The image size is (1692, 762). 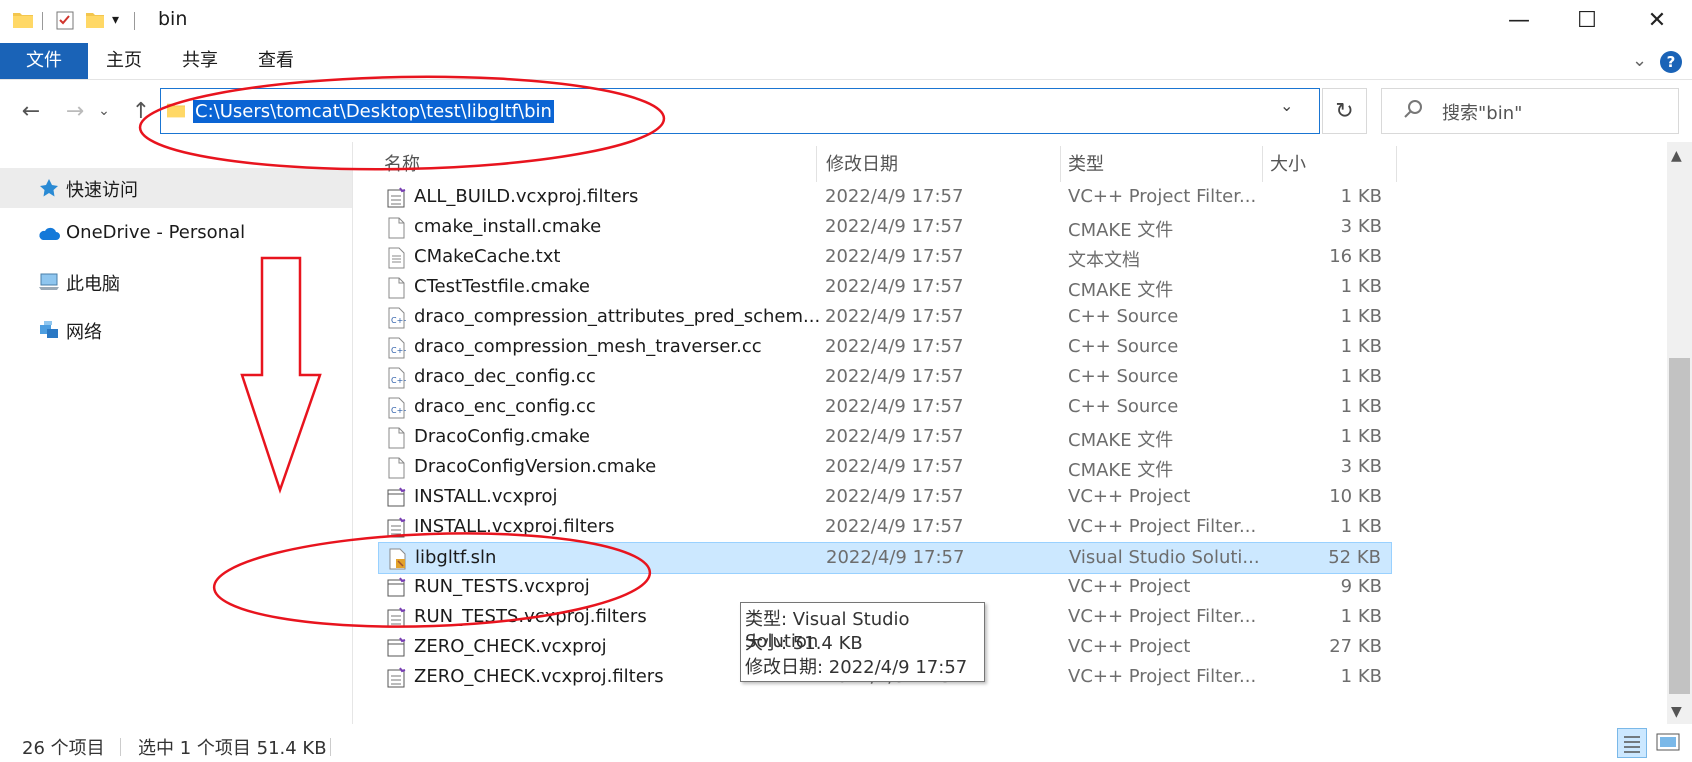 I want to click on file-size: 27 KB, so click(x=1355, y=646).